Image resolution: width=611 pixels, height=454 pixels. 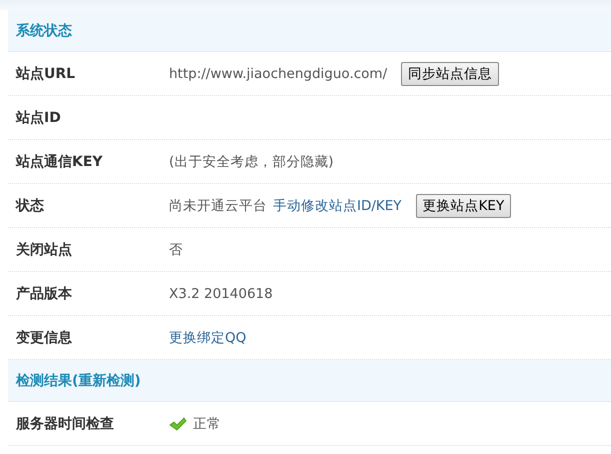 I want to click on status-text: 正常, so click(x=207, y=423).